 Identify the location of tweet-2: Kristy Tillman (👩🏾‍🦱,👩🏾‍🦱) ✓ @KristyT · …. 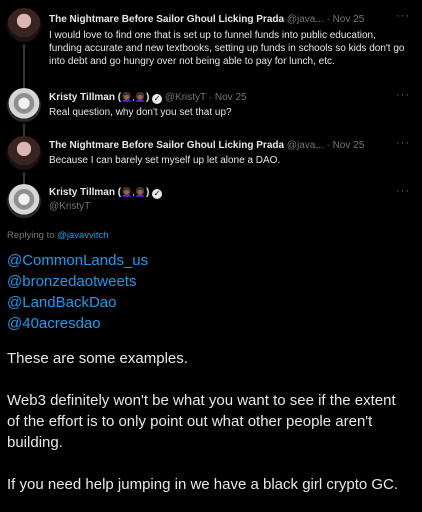
(211, 110).